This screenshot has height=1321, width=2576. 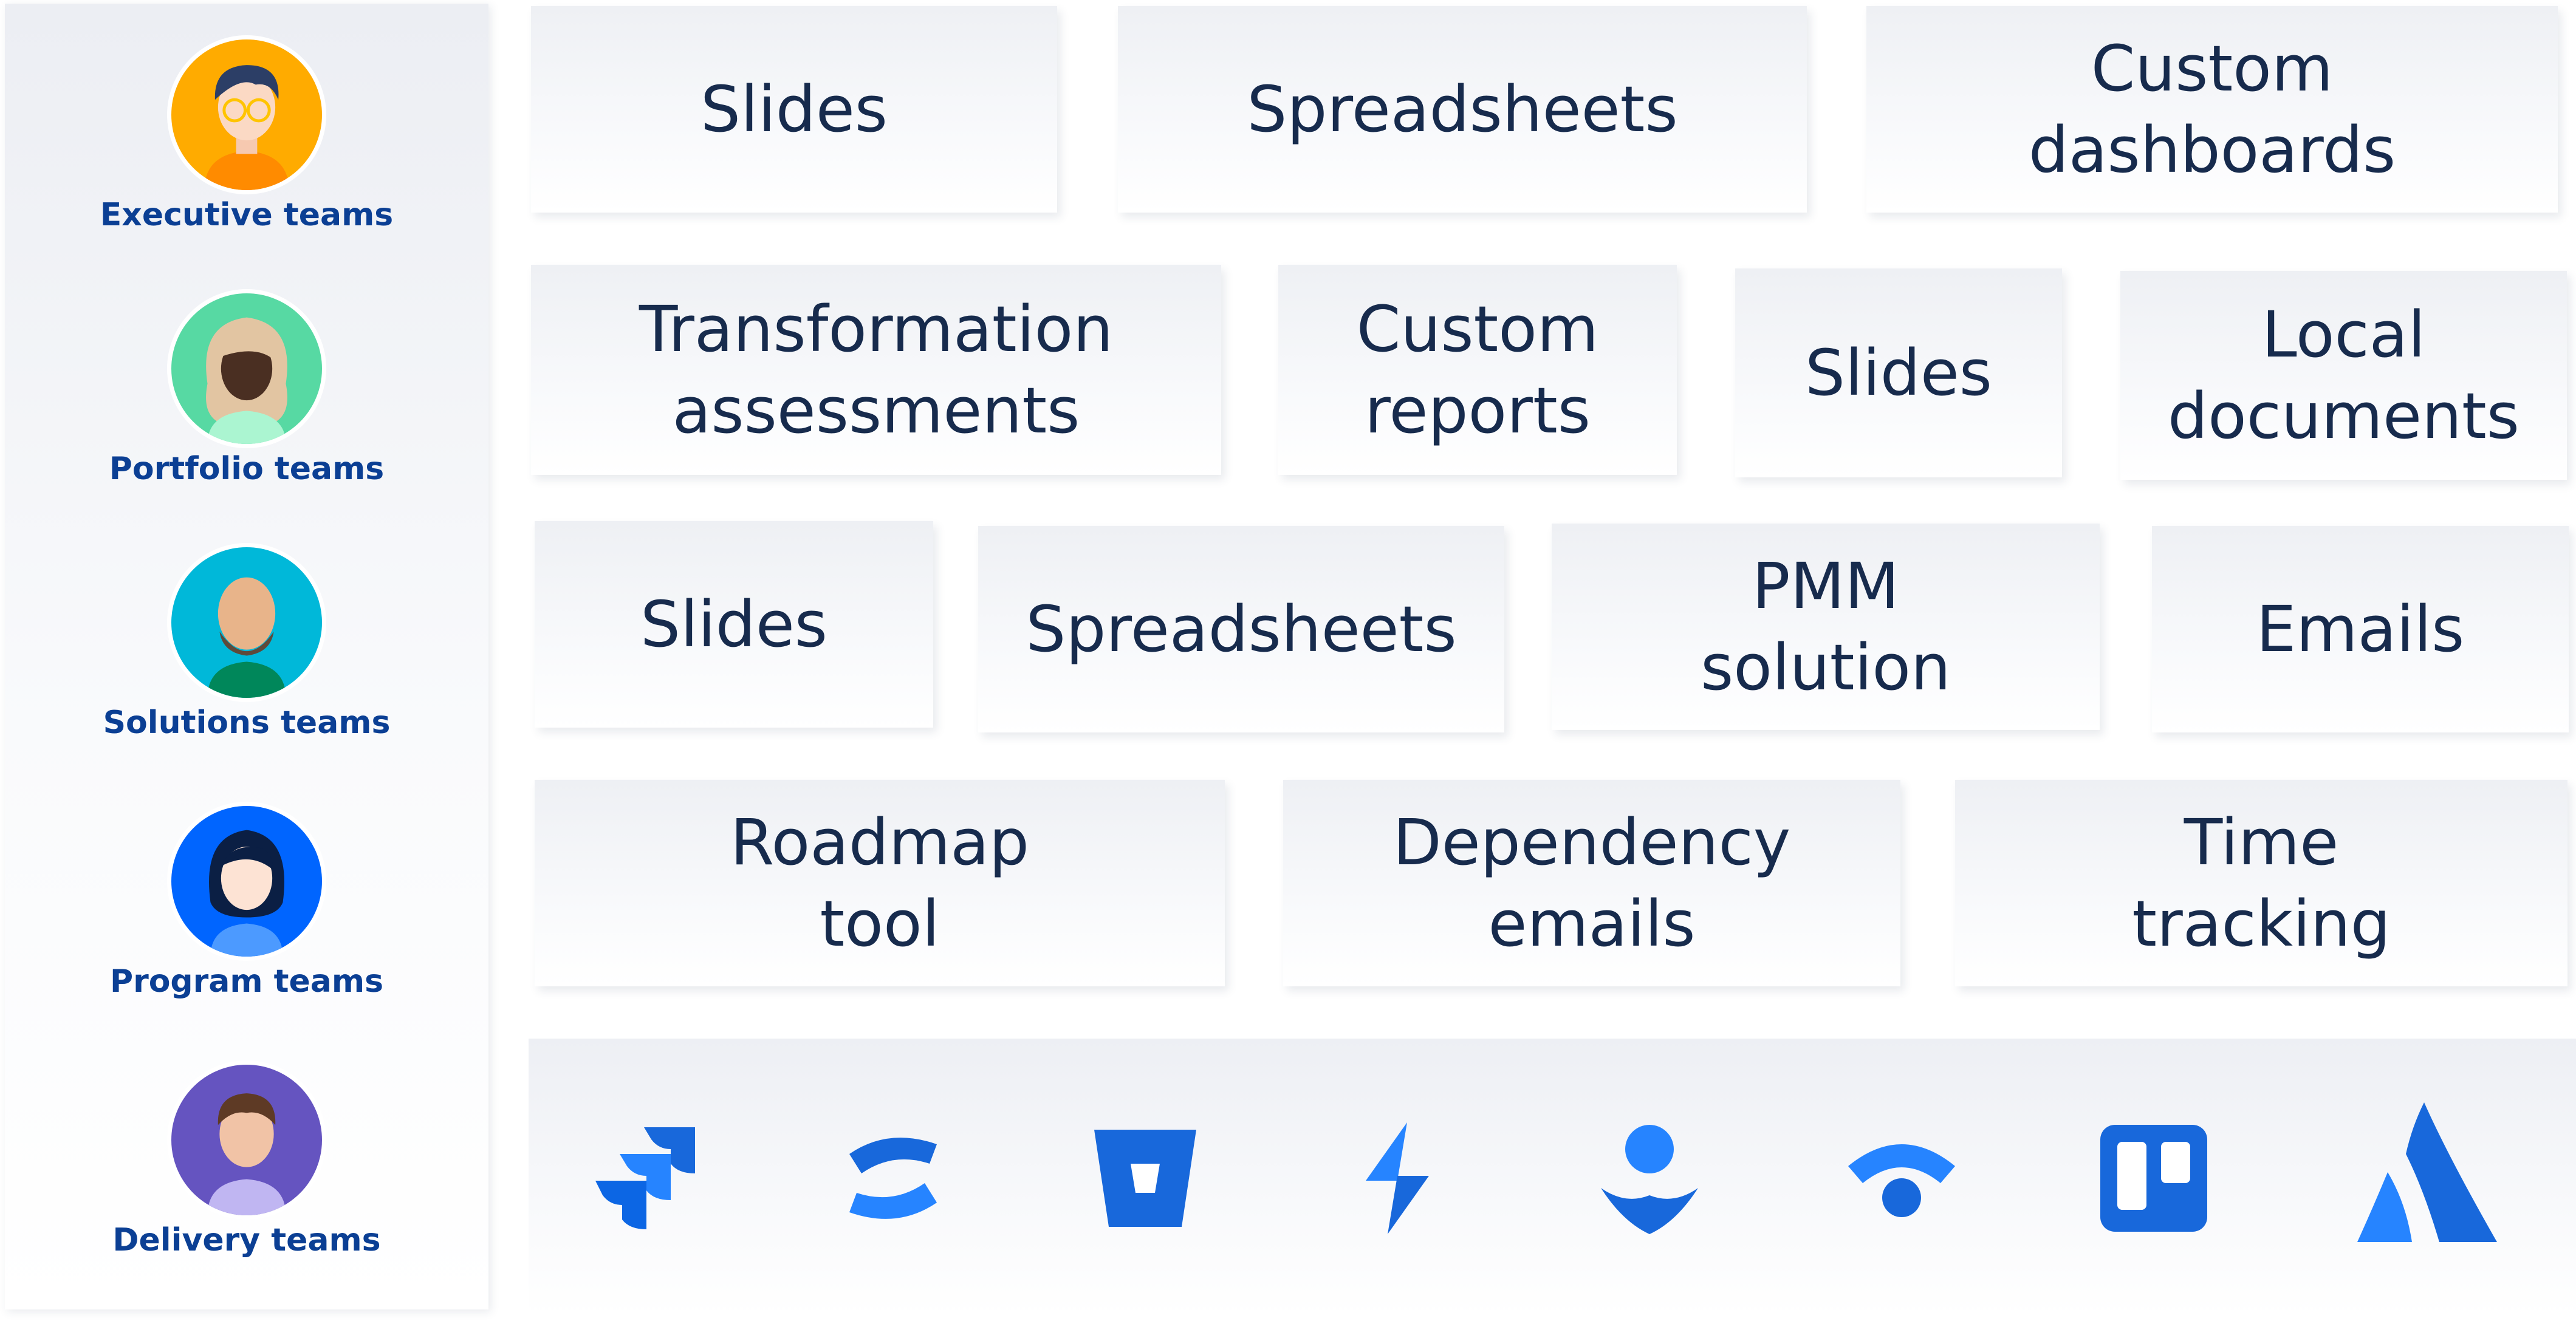 I want to click on team-label-program: Program teams, so click(x=246, y=982).